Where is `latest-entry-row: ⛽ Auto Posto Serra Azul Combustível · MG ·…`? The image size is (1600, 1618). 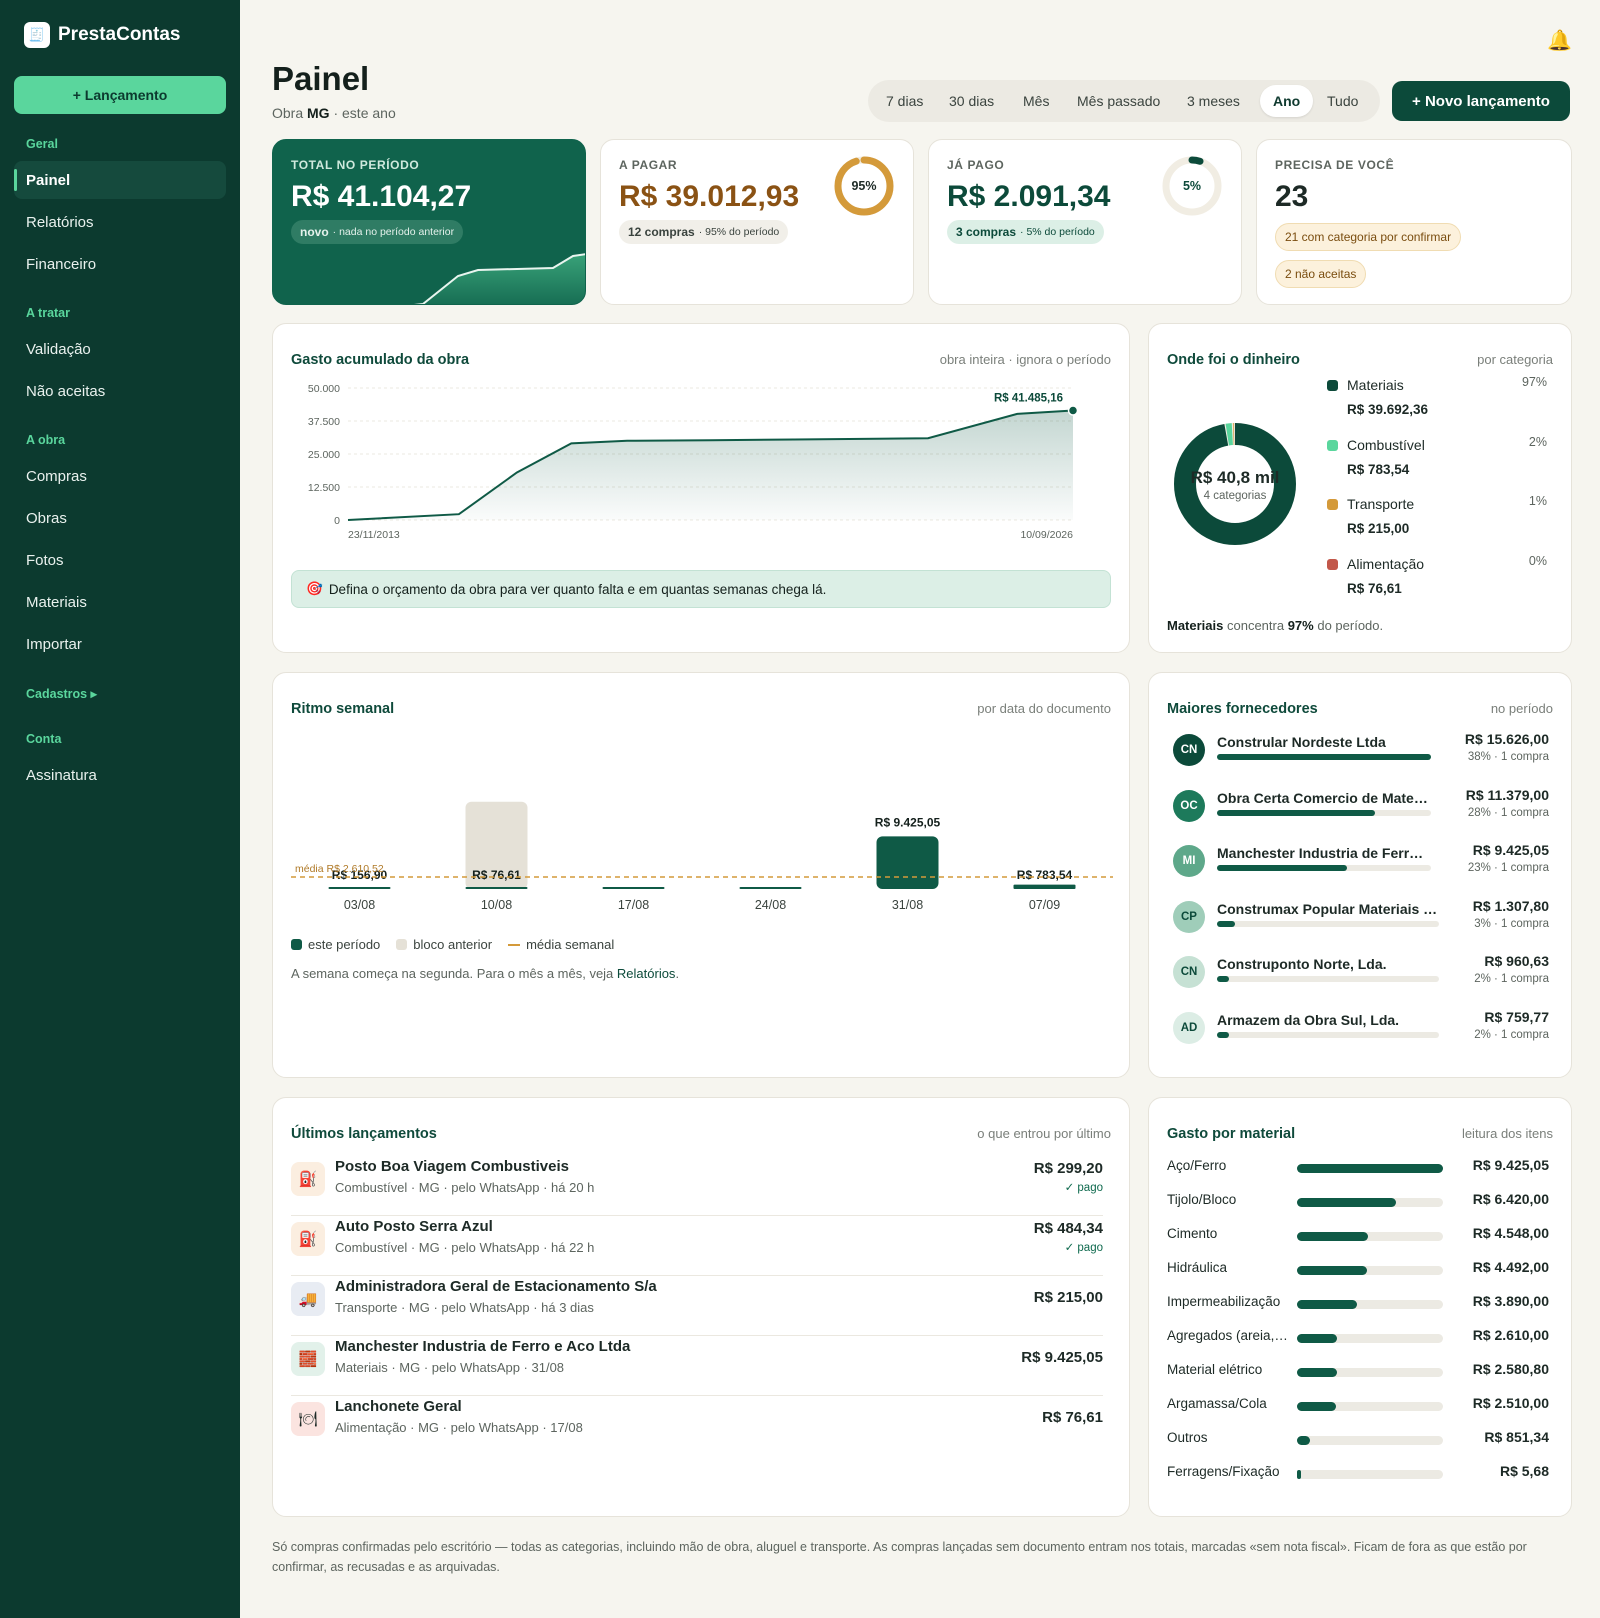 latest-entry-row: ⛽ Auto Posto Serra Azul Combustível · MG ·… is located at coordinates (697, 1246).